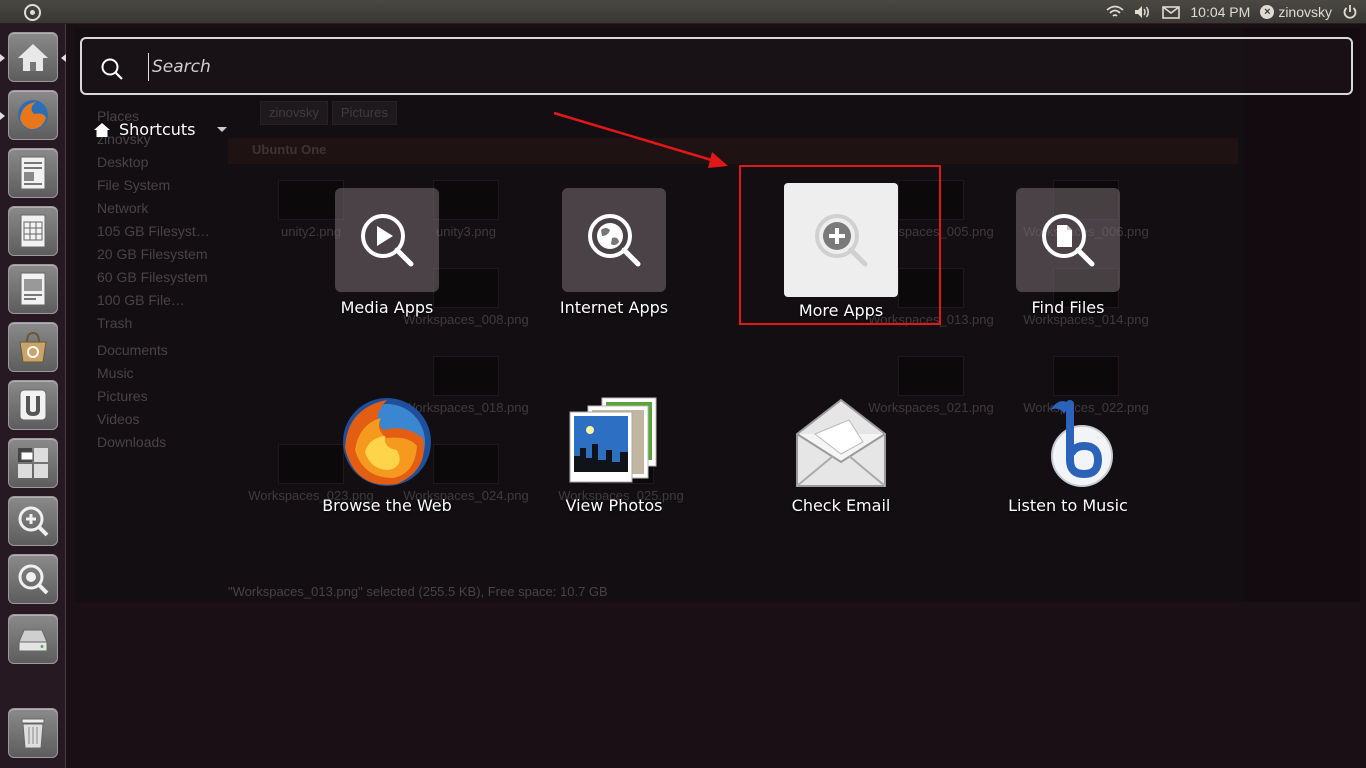 Image resolution: width=1366 pixels, height=768 pixels. I want to click on user-name: zinovsky, so click(1305, 12).